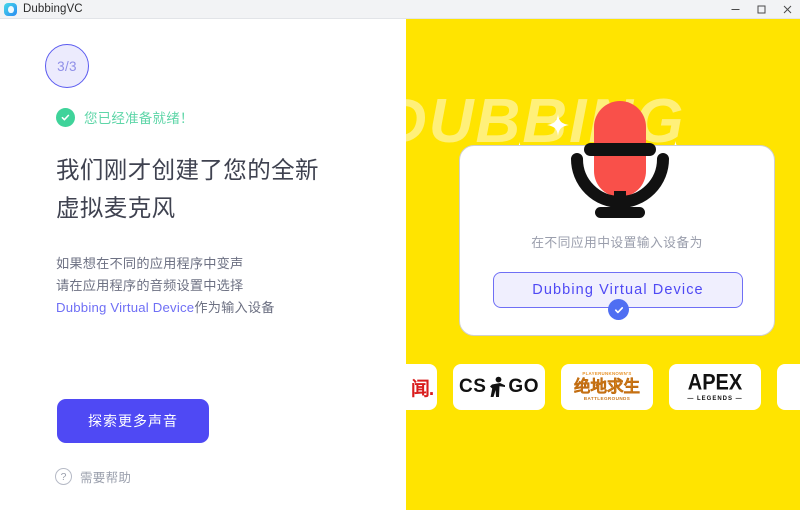  What do you see at coordinates (715, 382) in the screenshot?
I see `apex-logo-top-text: APEX` at bounding box center [715, 382].